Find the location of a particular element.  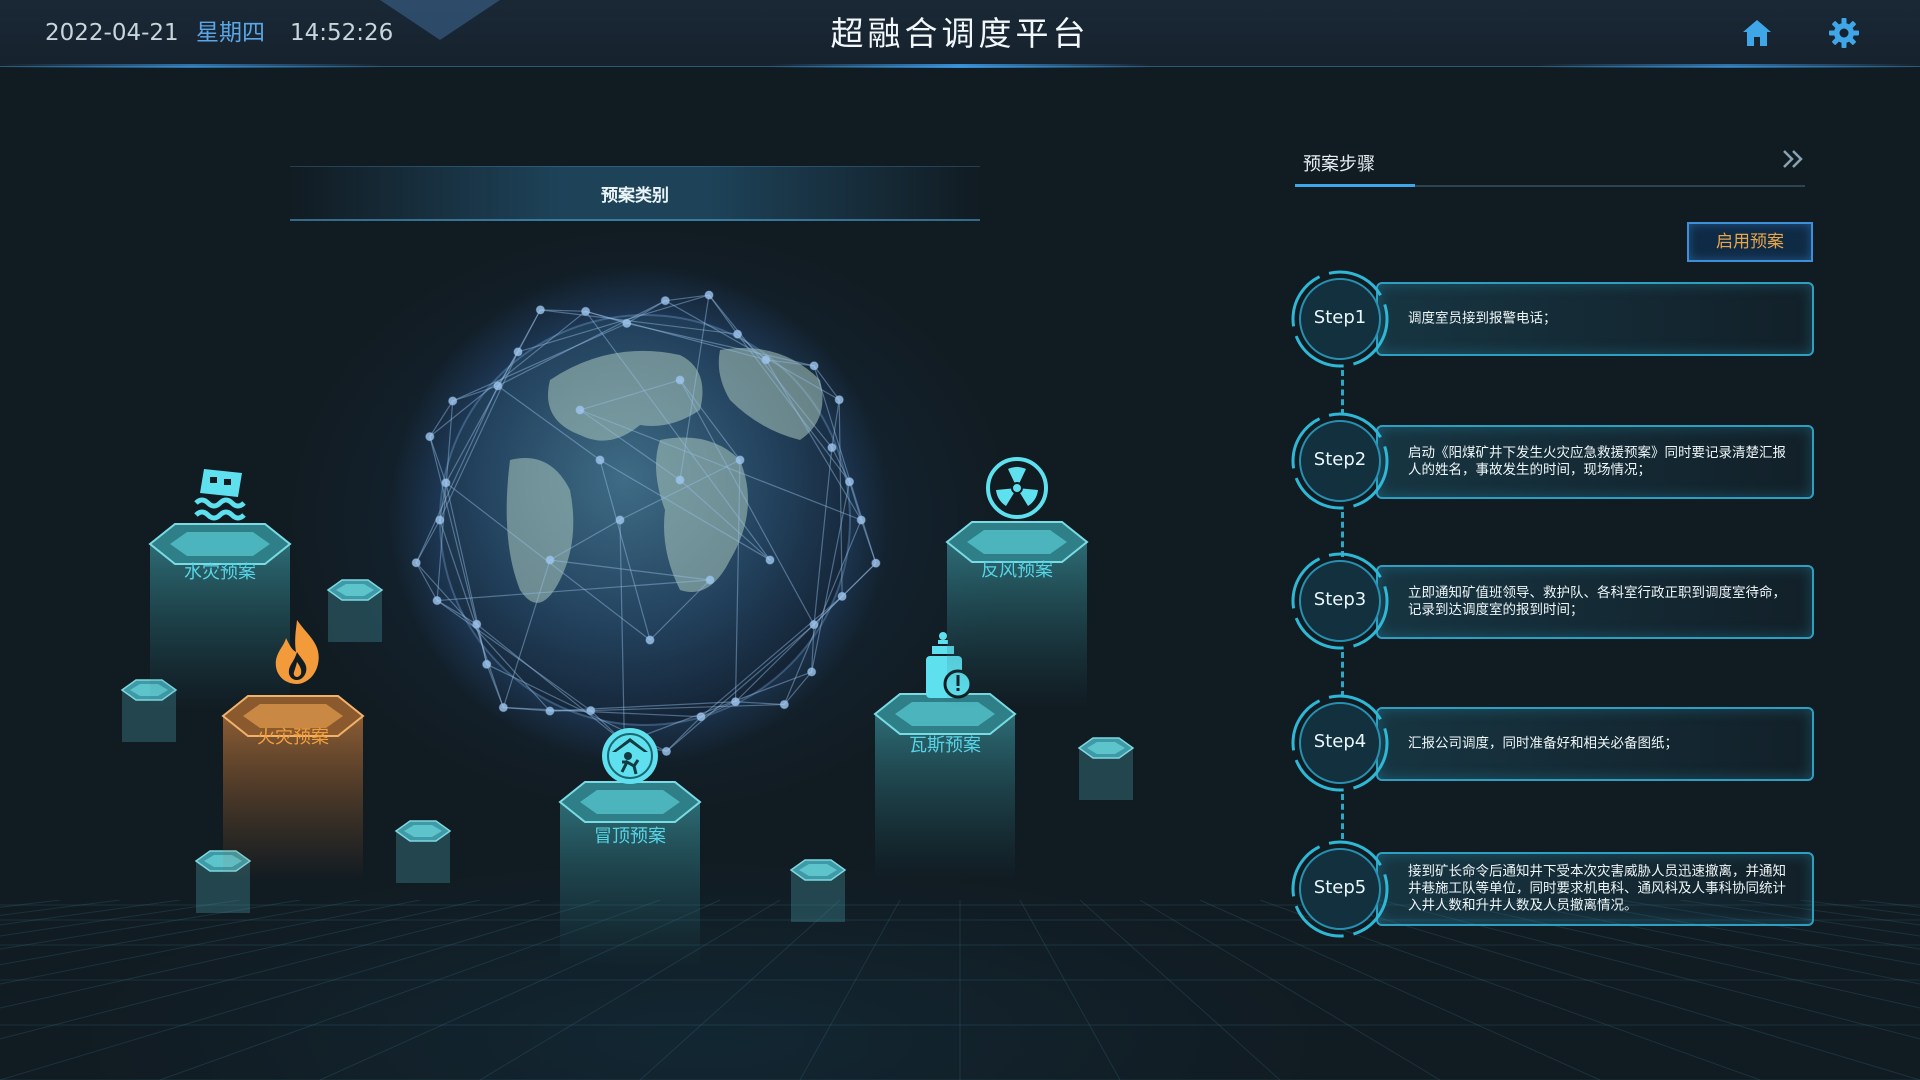

page-title: 超融合调度平台 is located at coordinates (960, 33).